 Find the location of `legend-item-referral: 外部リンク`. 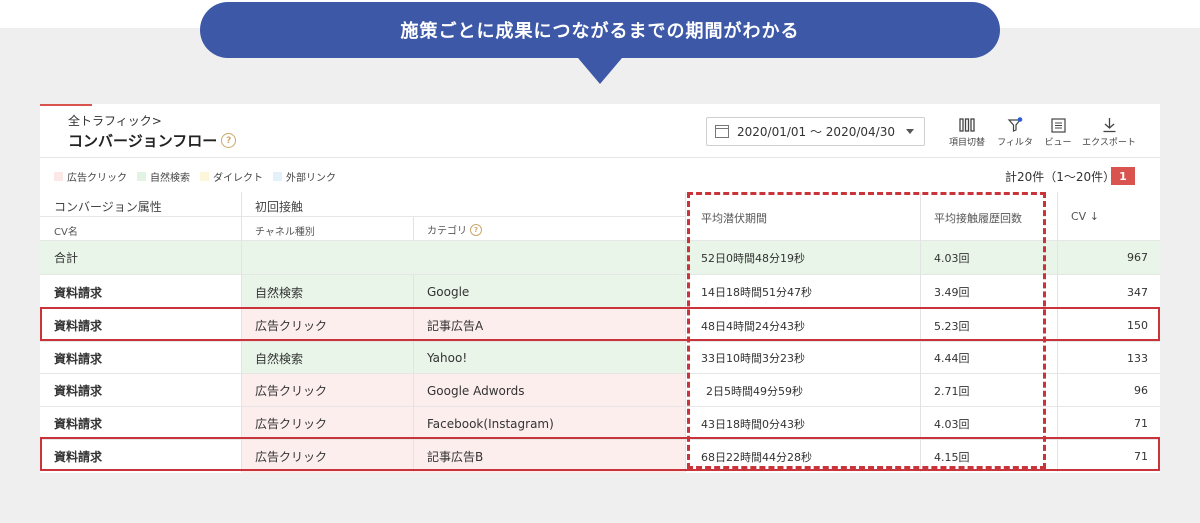

legend-item-referral: 外部リンク is located at coordinates (304, 176).